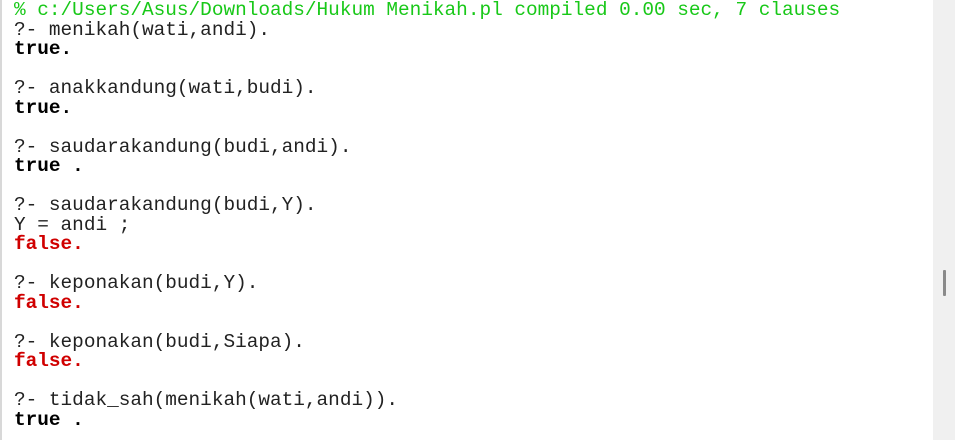  Describe the element at coordinates (206, 400) in the screenshot. I see `query-line: ?- tidak_sah(menikah(wati,andi)).` at that location.